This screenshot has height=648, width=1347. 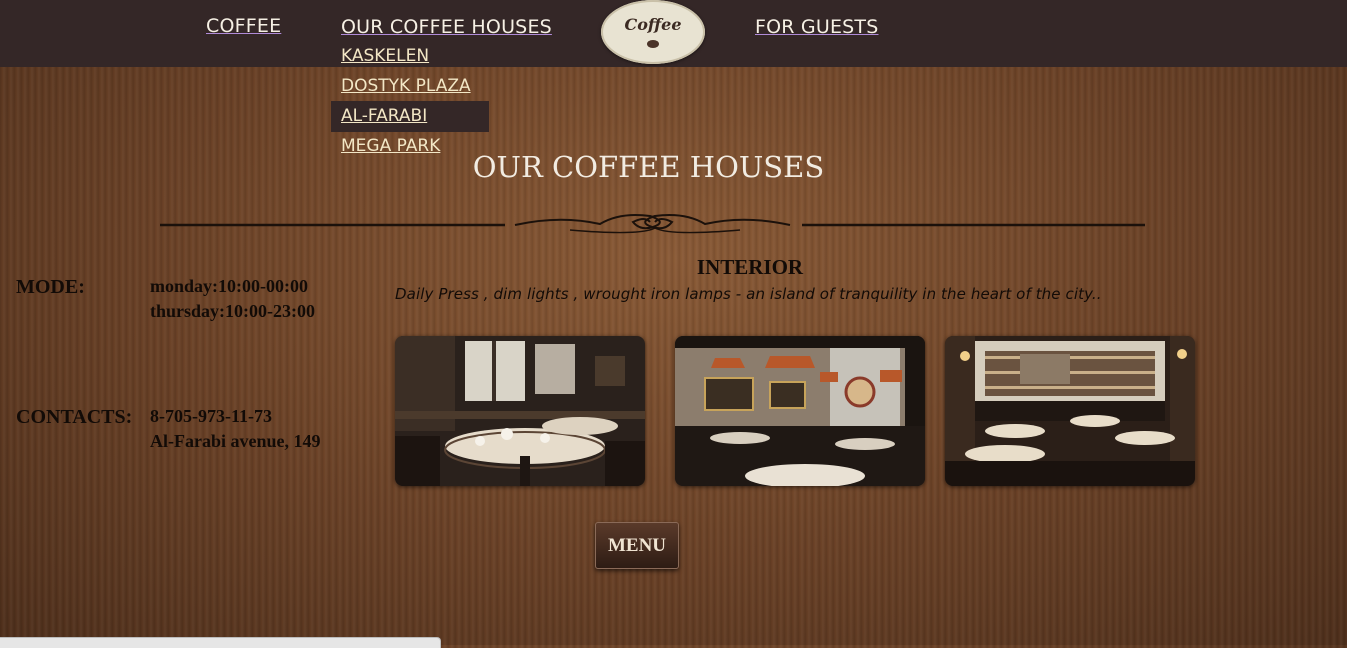 I want to click on nav-link-coffee: COFFEE, so click(x=243, y=26).